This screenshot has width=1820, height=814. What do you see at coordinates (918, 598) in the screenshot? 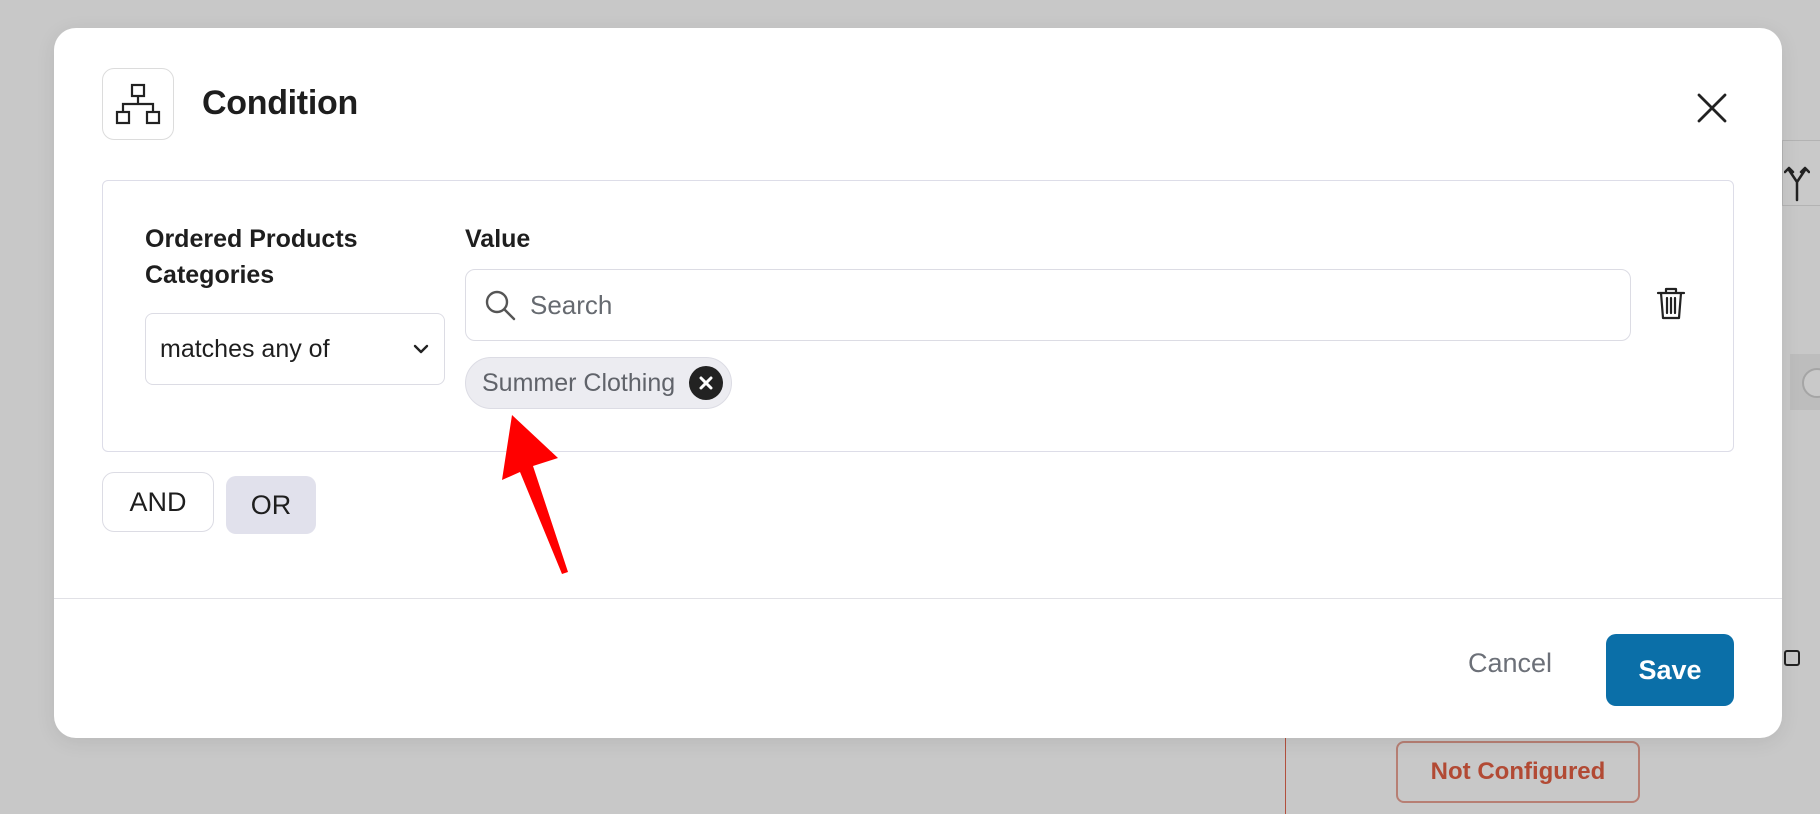
I see `footer-divider` at bounding box center [918, 598].